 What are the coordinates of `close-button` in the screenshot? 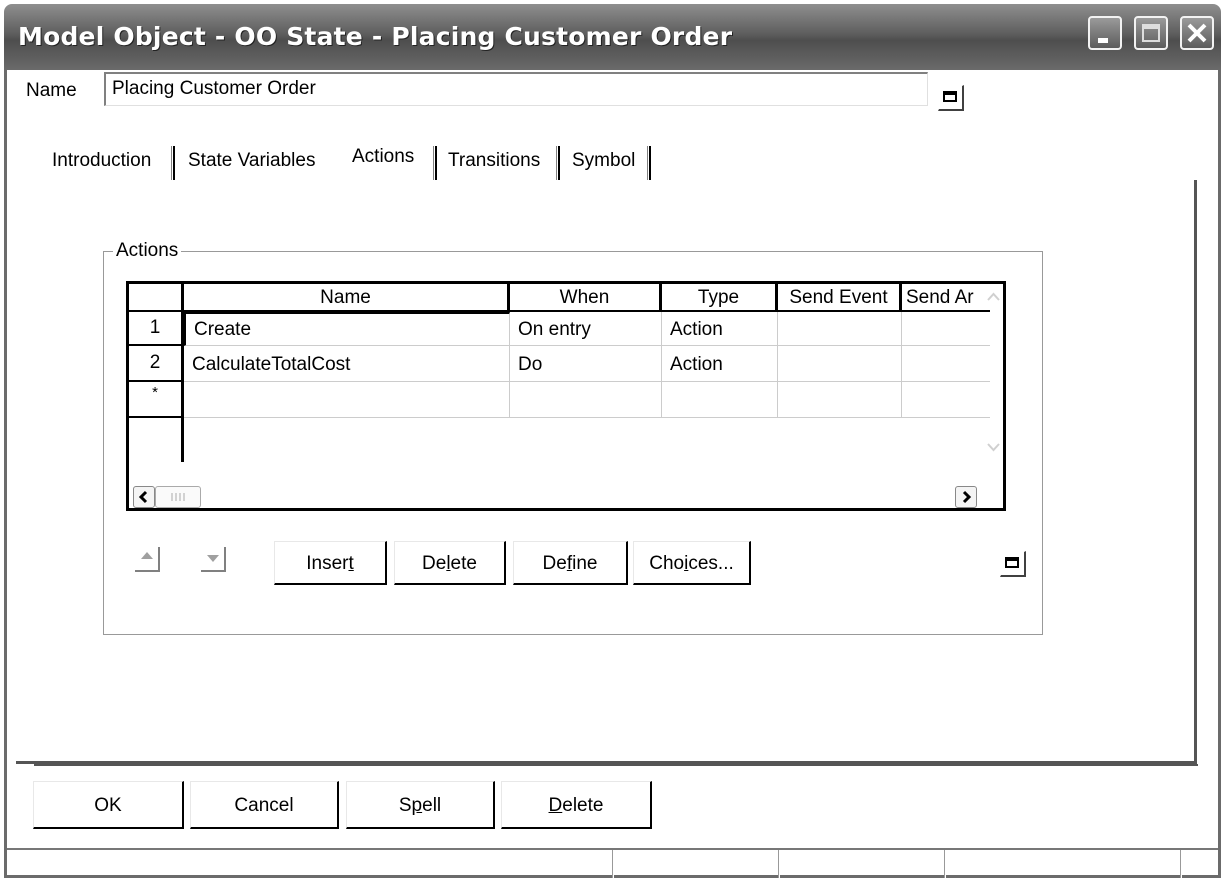 It's located at (1197, 33).